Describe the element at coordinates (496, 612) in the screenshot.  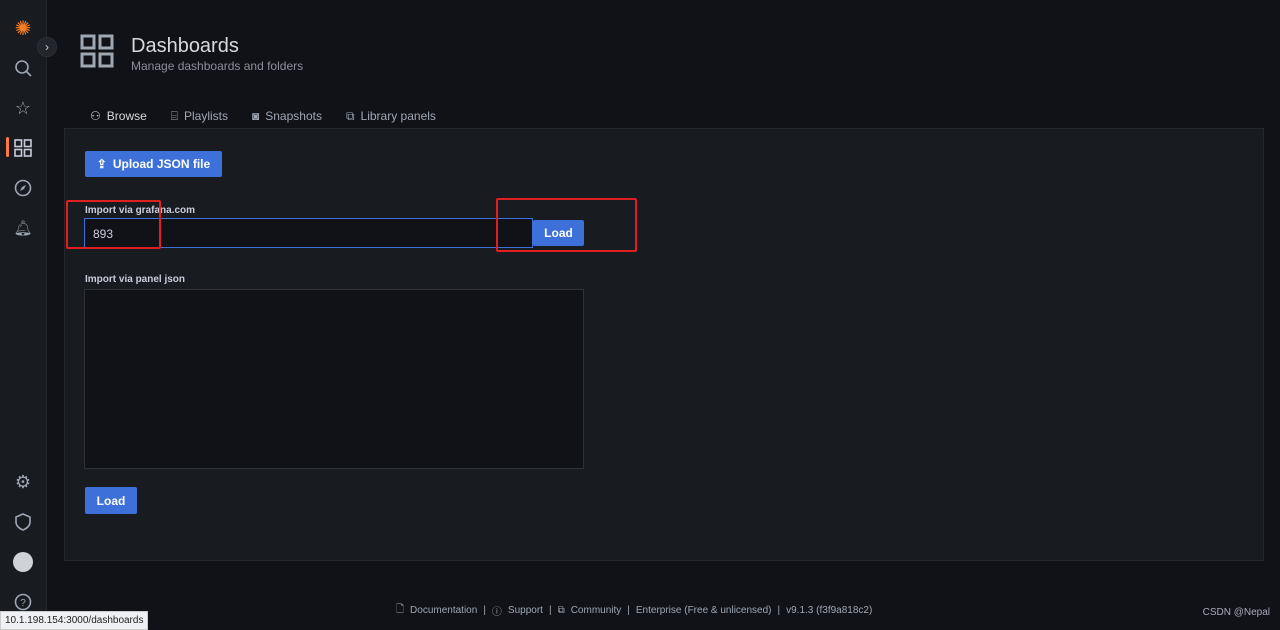
I see `support-icon: ⓘ` at that location.